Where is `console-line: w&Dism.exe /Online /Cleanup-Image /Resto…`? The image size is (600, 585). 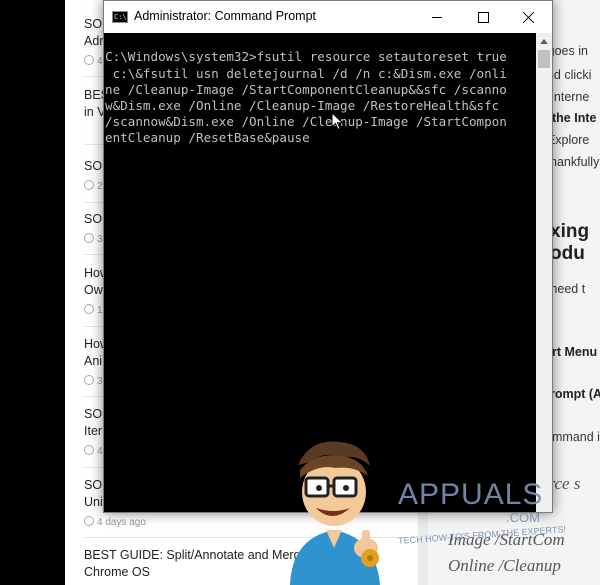
console-line: w&Dism.exe /Online /Cleanup-Image /Resto… is located at coordinates (302, 105).